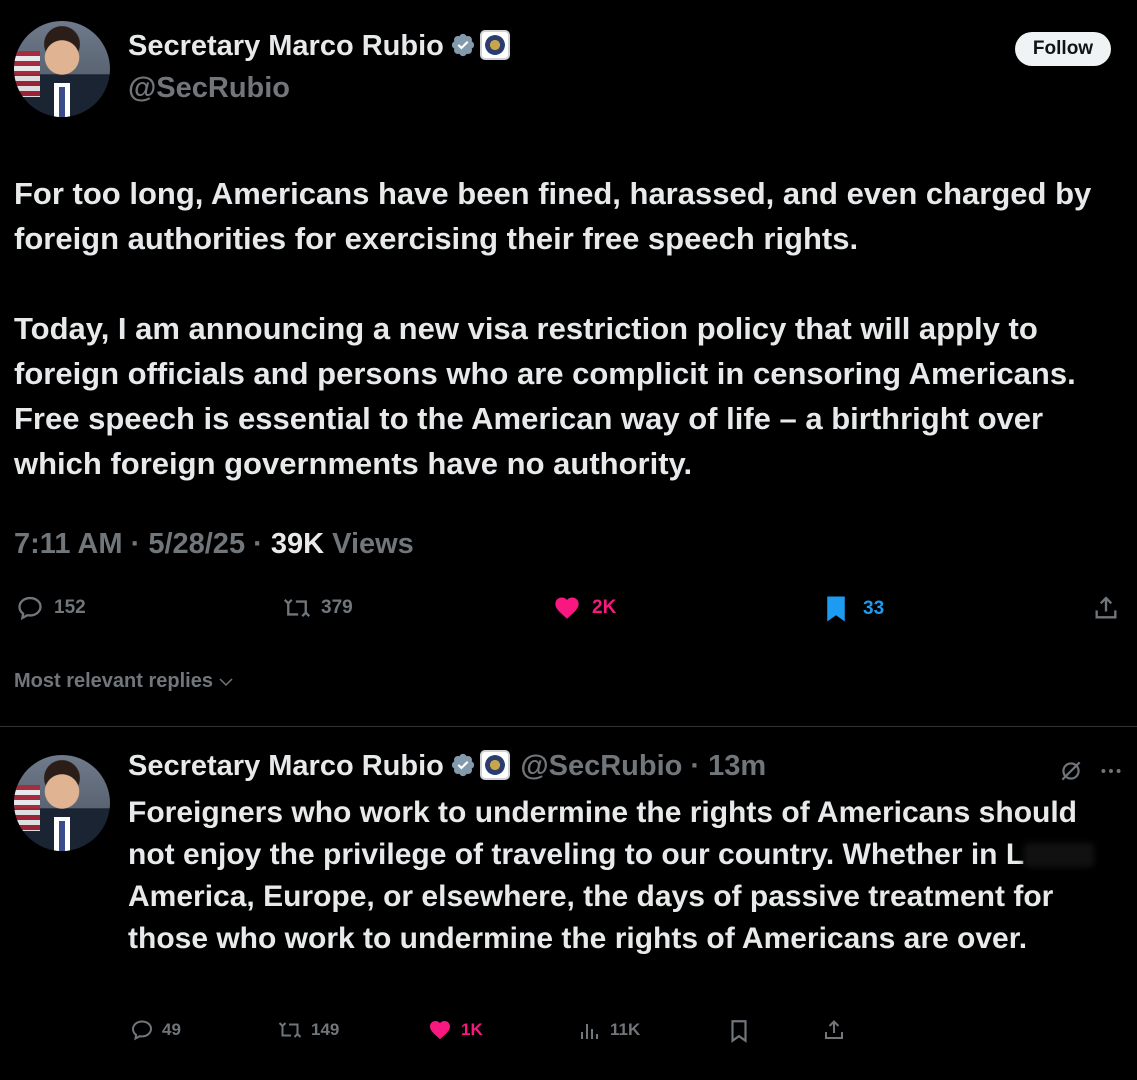 The image size is (1137, 1080). I want to click on author-name-row: Secretary Marco Rubio, so click(319, 46).